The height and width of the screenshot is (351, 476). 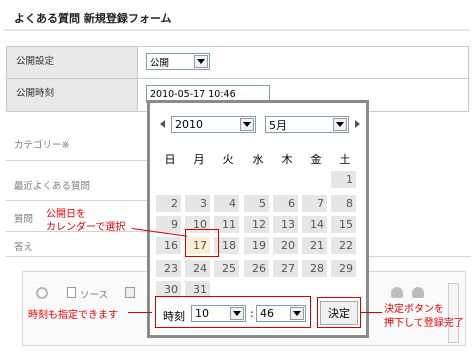 What do you see at coordinates (285, 245) in the screenshot?
I see `calendar-day: 20` at bounding box center [285, 245].